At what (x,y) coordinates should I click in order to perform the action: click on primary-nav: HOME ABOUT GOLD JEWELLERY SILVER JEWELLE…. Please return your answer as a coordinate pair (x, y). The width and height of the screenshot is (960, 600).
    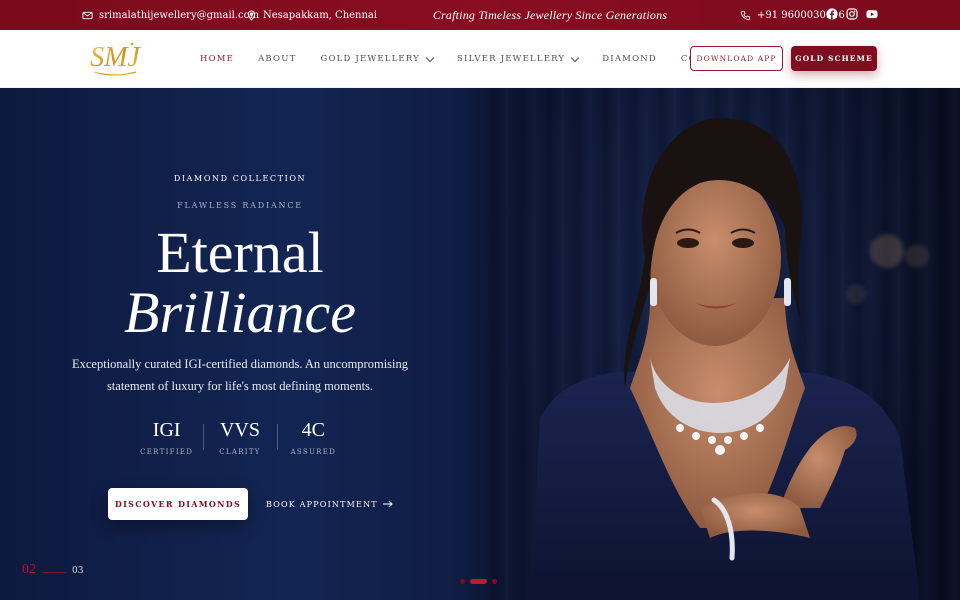
    Looking at the image, I should click on (467, 59).